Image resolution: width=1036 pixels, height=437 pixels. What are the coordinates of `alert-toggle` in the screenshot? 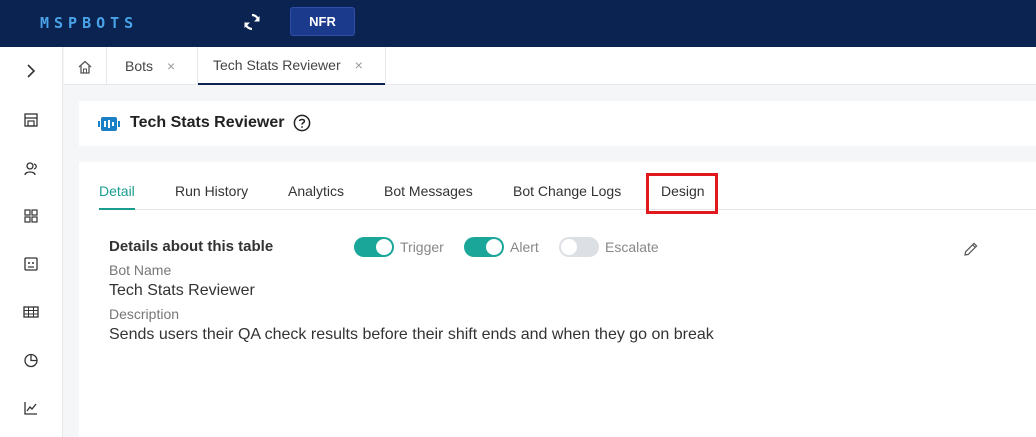 It's located at (484, 247).